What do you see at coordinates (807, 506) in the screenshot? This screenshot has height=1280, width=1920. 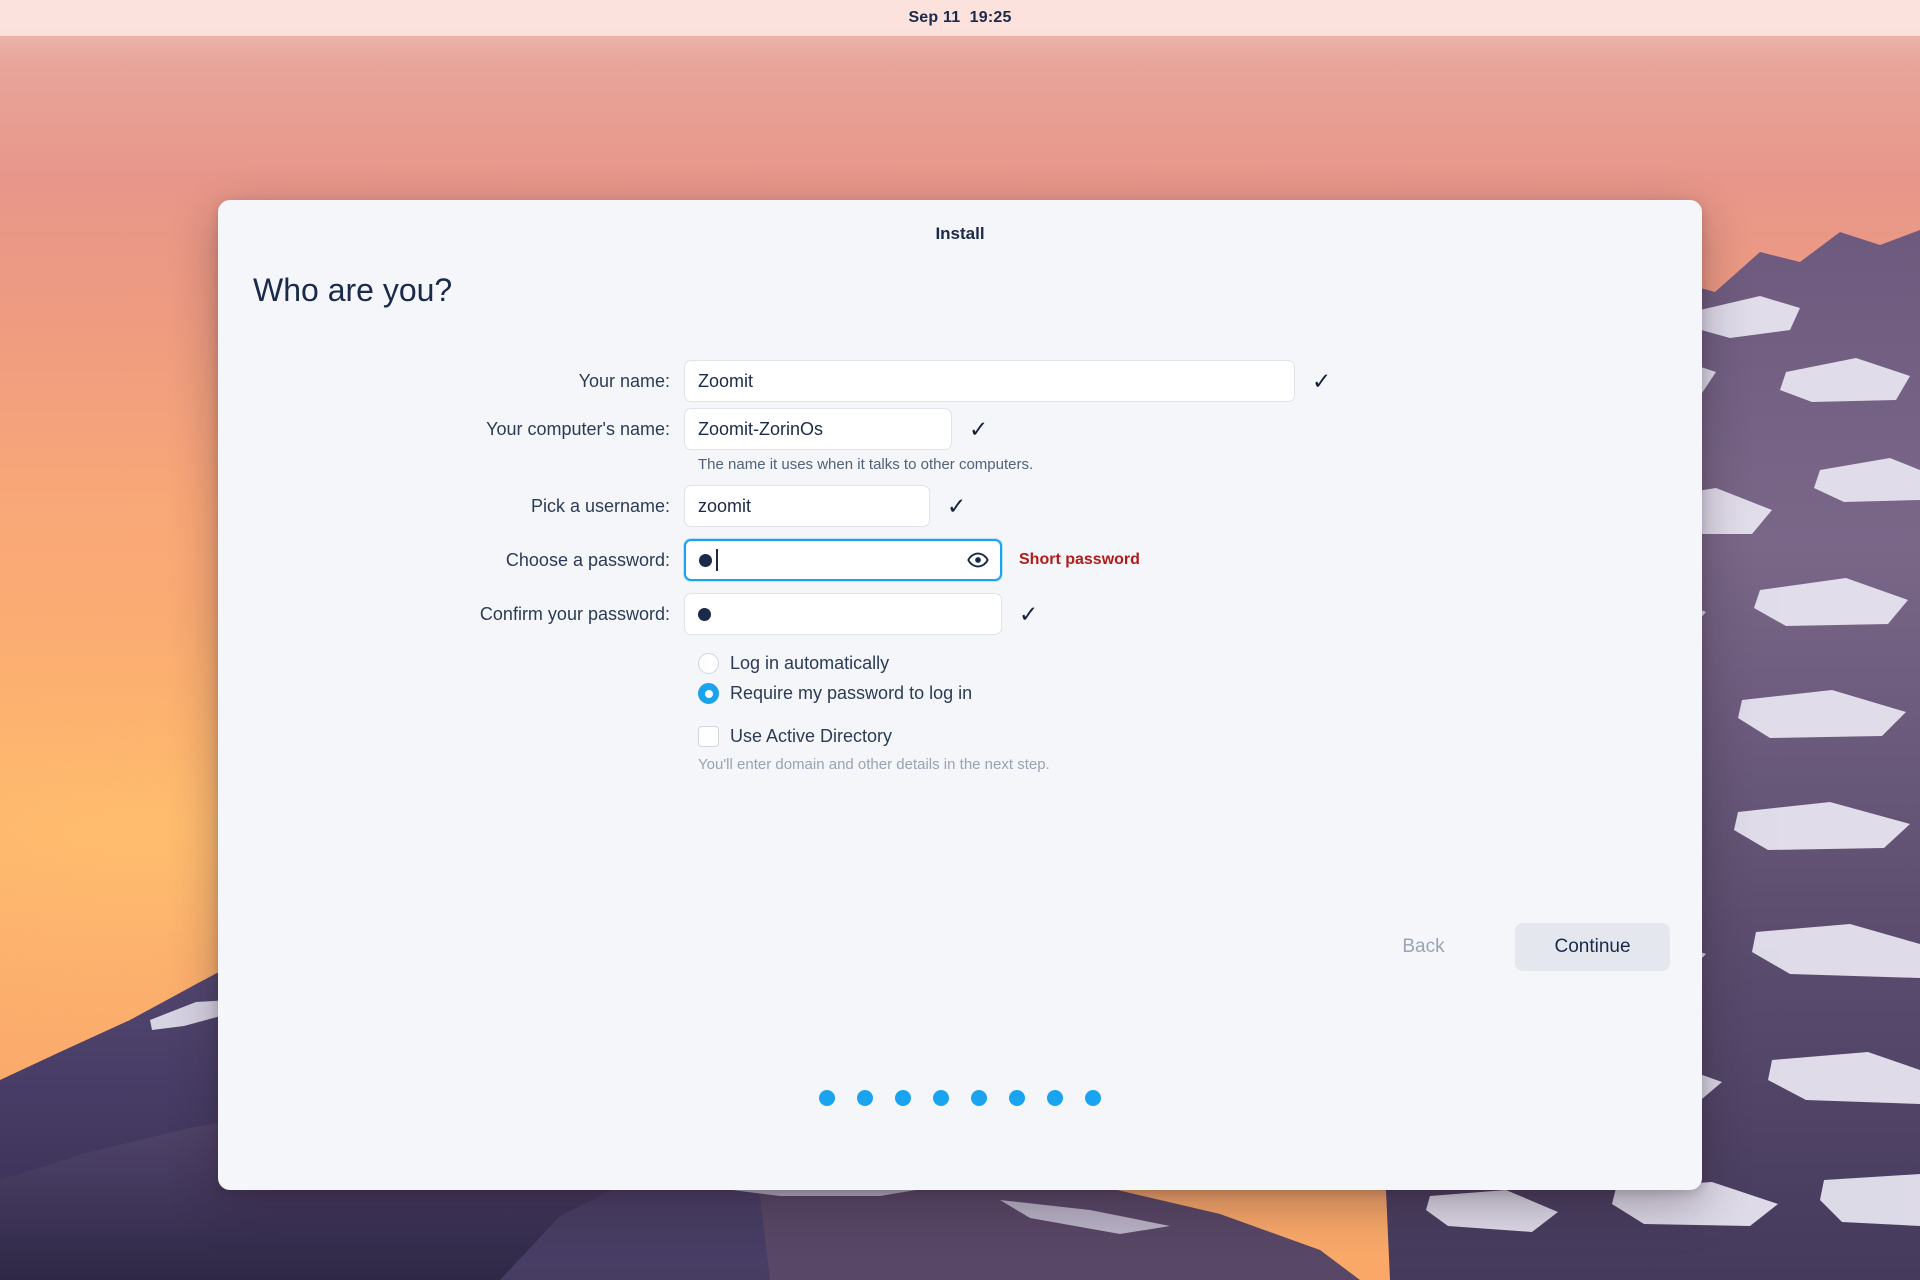 I see `username-input: zoomit` at bounding box center [807, 506].